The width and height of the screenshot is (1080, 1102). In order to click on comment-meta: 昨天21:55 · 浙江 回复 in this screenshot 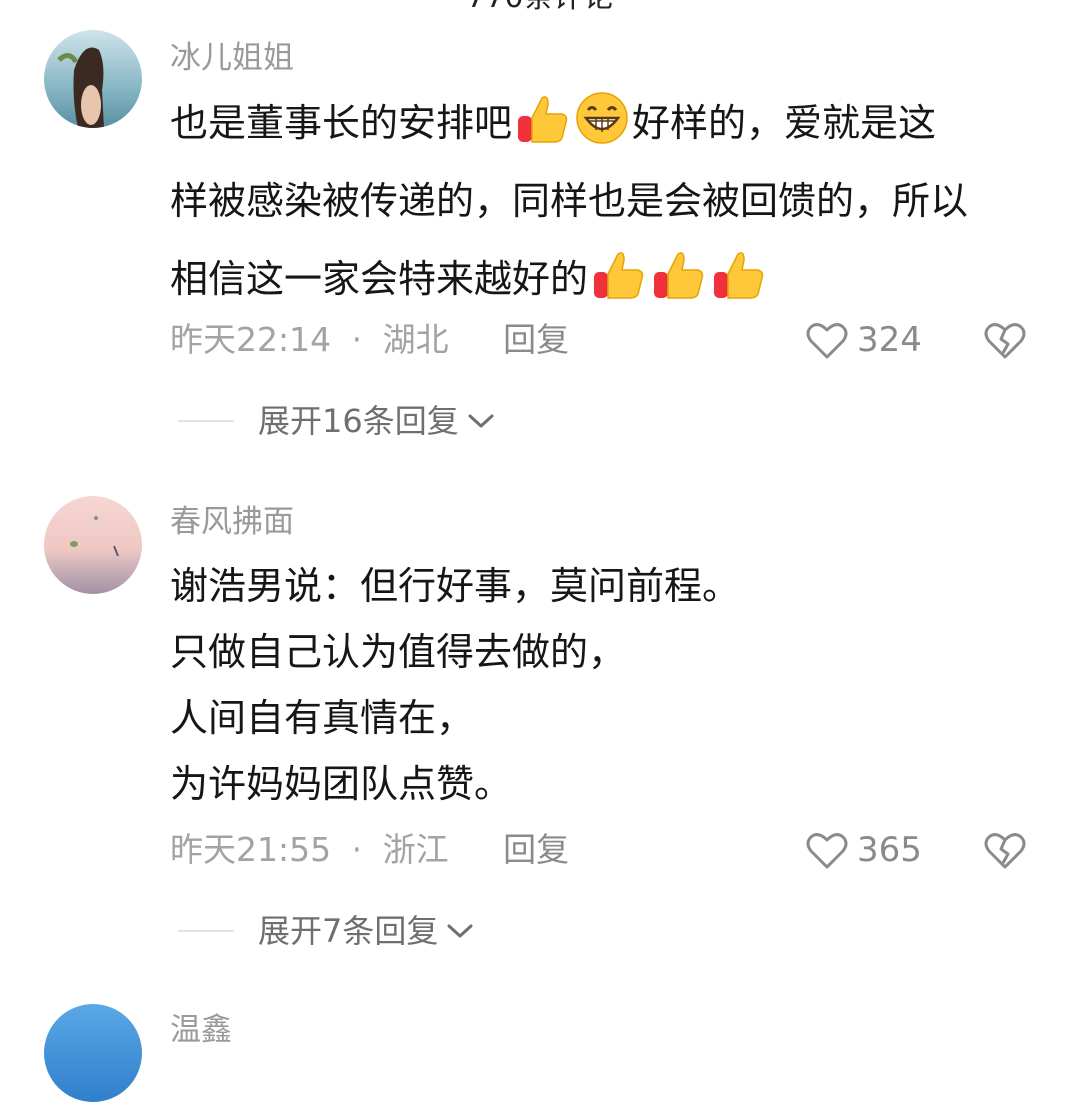, I will do `click(369, 850)`.